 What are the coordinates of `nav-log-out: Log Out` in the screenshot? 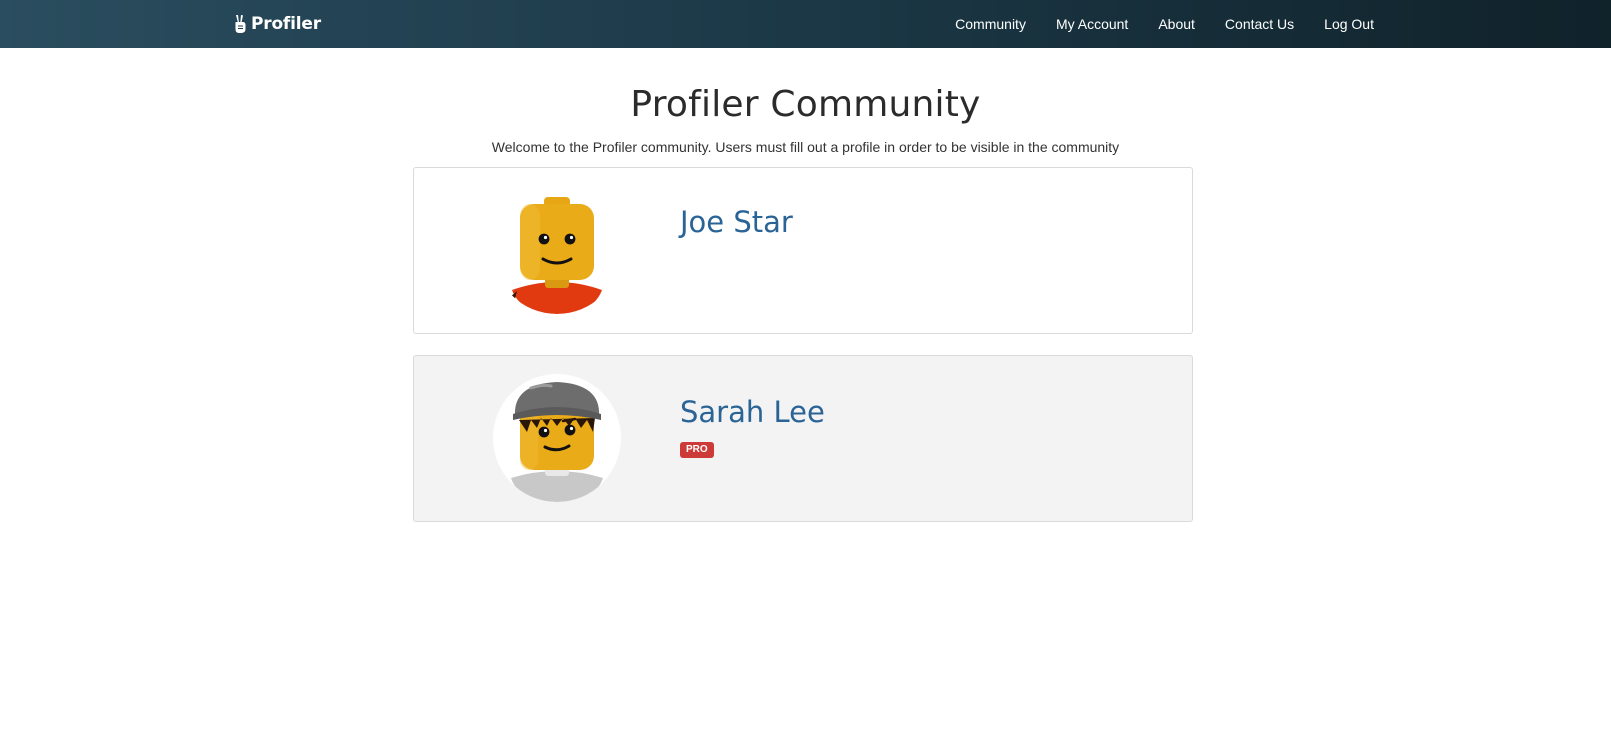 It's located at (1349, 24).